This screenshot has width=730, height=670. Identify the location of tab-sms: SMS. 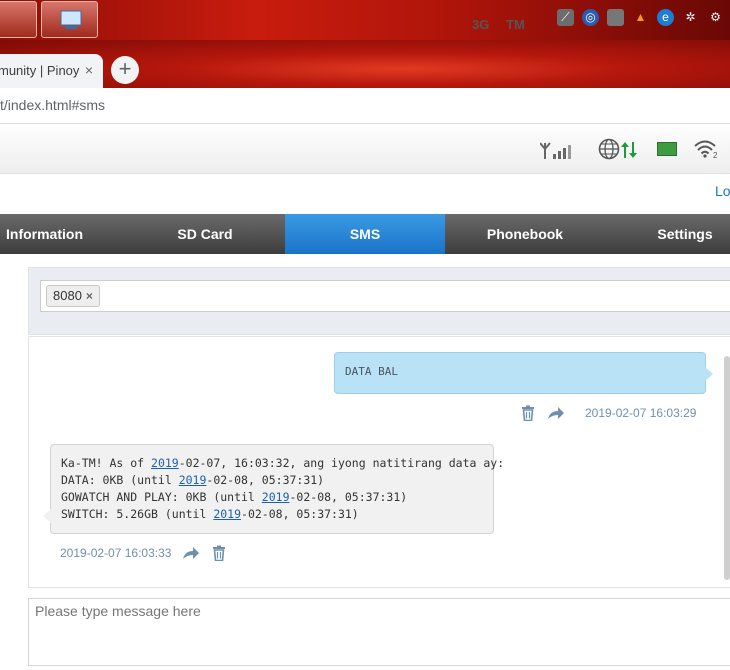
(365, 234).